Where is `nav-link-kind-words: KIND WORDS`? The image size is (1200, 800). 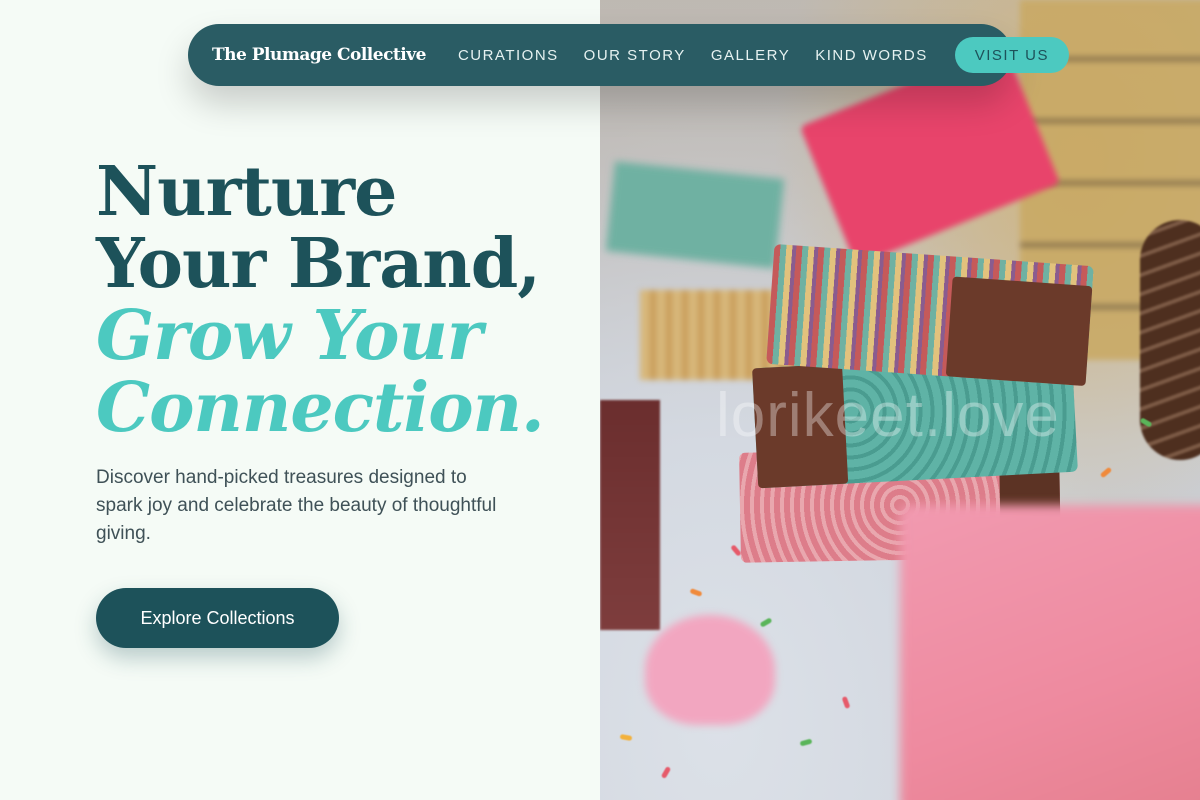 nav-link-kind-words: KIND WORDS is located at coordinates (871, 55).